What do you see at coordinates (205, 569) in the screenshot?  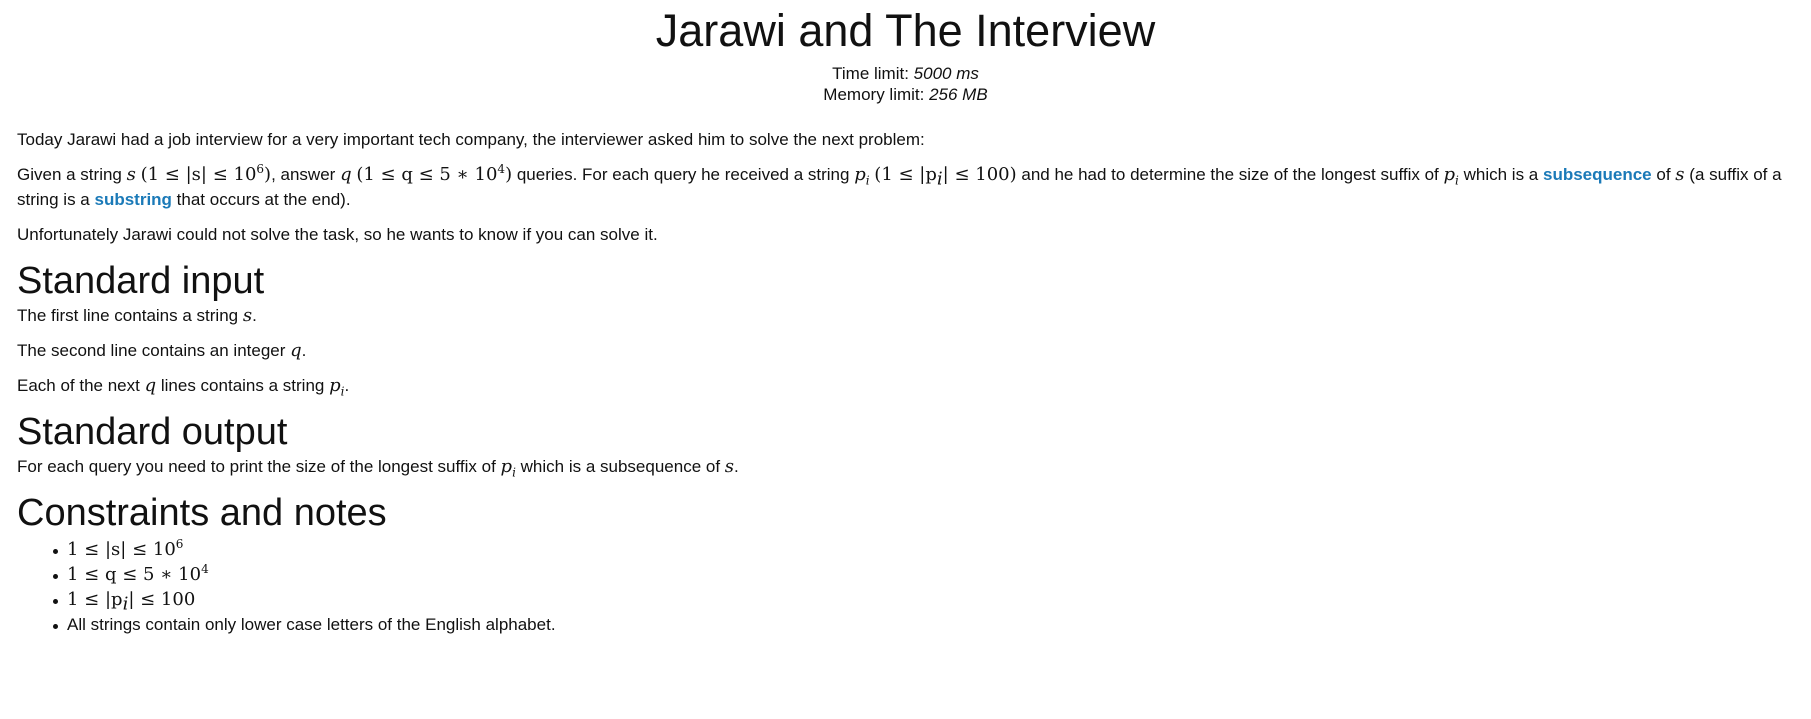 I see `constraint-q-exp: 4` at bounding box center [205, 569].